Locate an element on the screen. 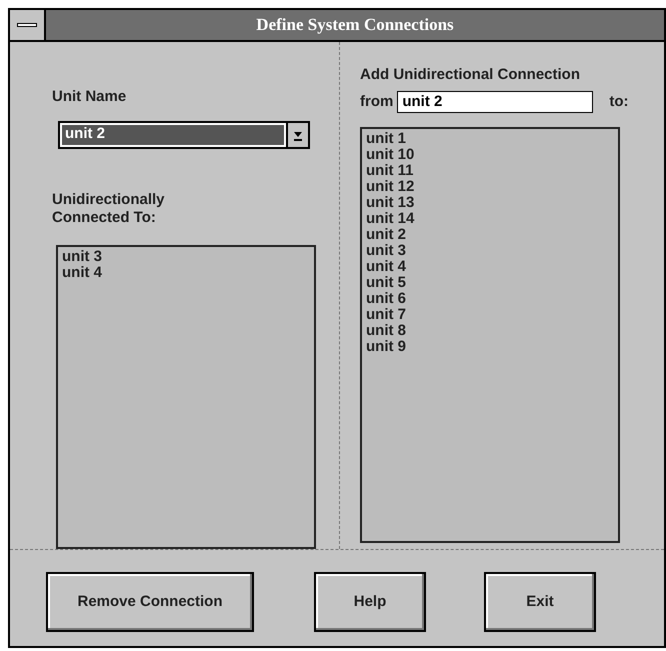  list-item: unit 11 is located at coordinates (490, 171).